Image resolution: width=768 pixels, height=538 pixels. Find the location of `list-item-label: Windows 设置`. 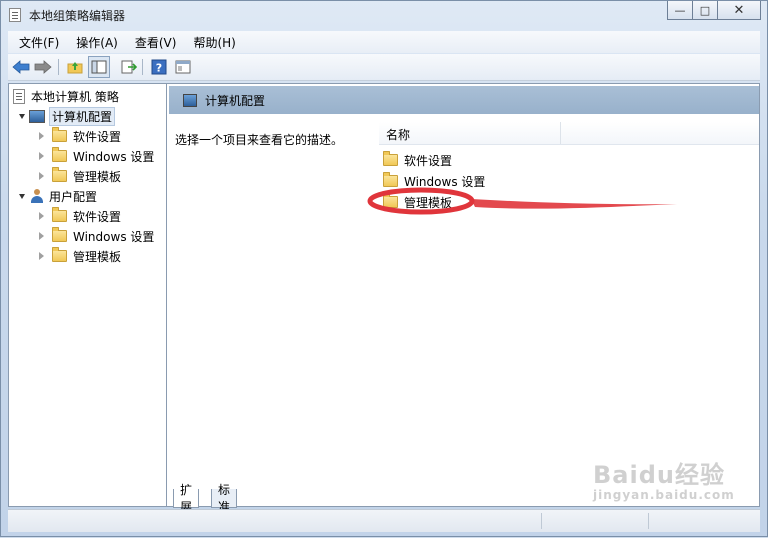

list-item-label: Windows 设置 is located at coordinates (445, 181).